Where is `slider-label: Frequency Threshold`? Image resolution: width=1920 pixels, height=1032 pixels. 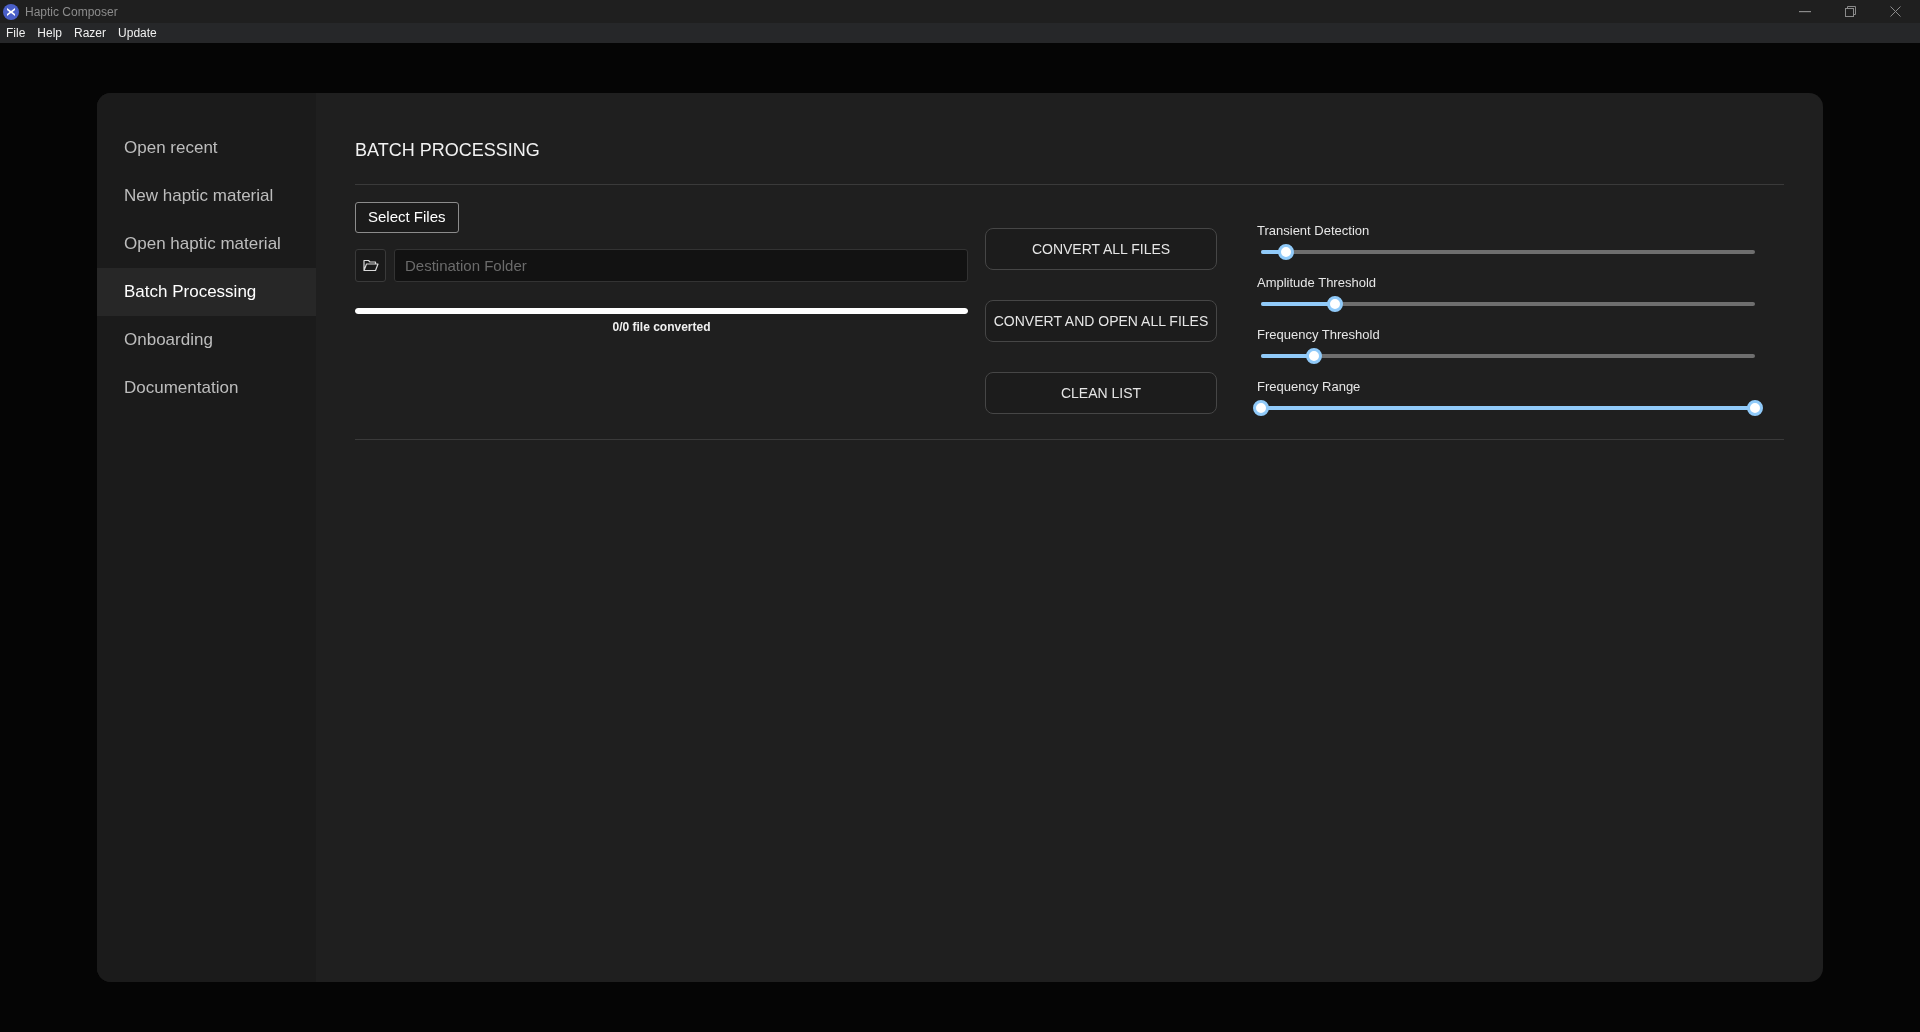
slider-label: Frequency Threshold is located at coordinates (1319, 335).